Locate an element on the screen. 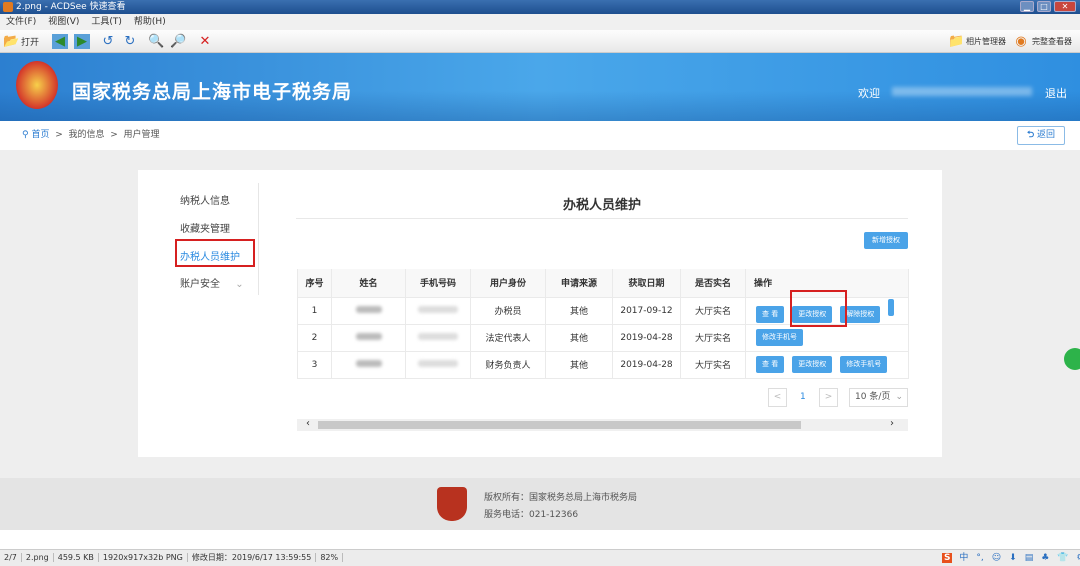 The width and height of the screenshot is (1080, 566). cell-source: 其他 is located at coordinates (579, 365).